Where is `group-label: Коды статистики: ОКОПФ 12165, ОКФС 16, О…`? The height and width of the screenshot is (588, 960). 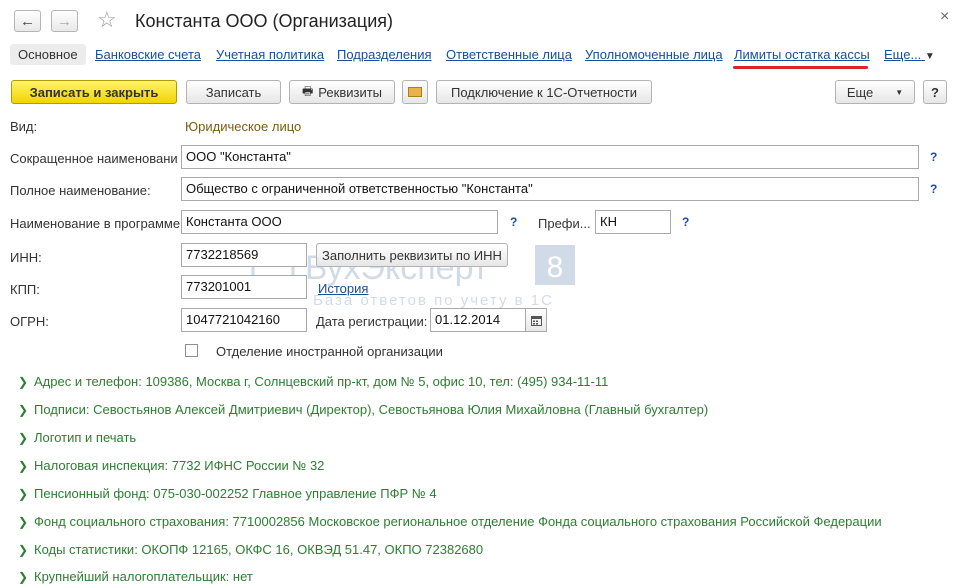
group-label: Коды статистики: ОКОПФ 12165, ОКФС 16, О… is located at coordinates (259, 549).